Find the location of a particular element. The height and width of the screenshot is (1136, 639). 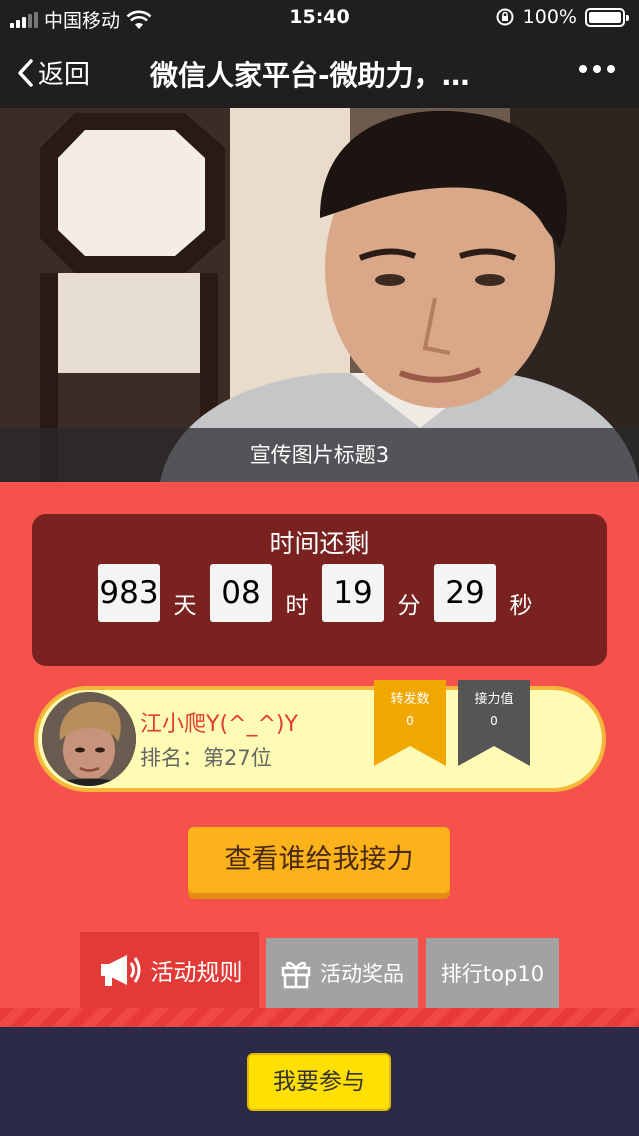

back-button: 返回 is located at coordinates (53, 72).